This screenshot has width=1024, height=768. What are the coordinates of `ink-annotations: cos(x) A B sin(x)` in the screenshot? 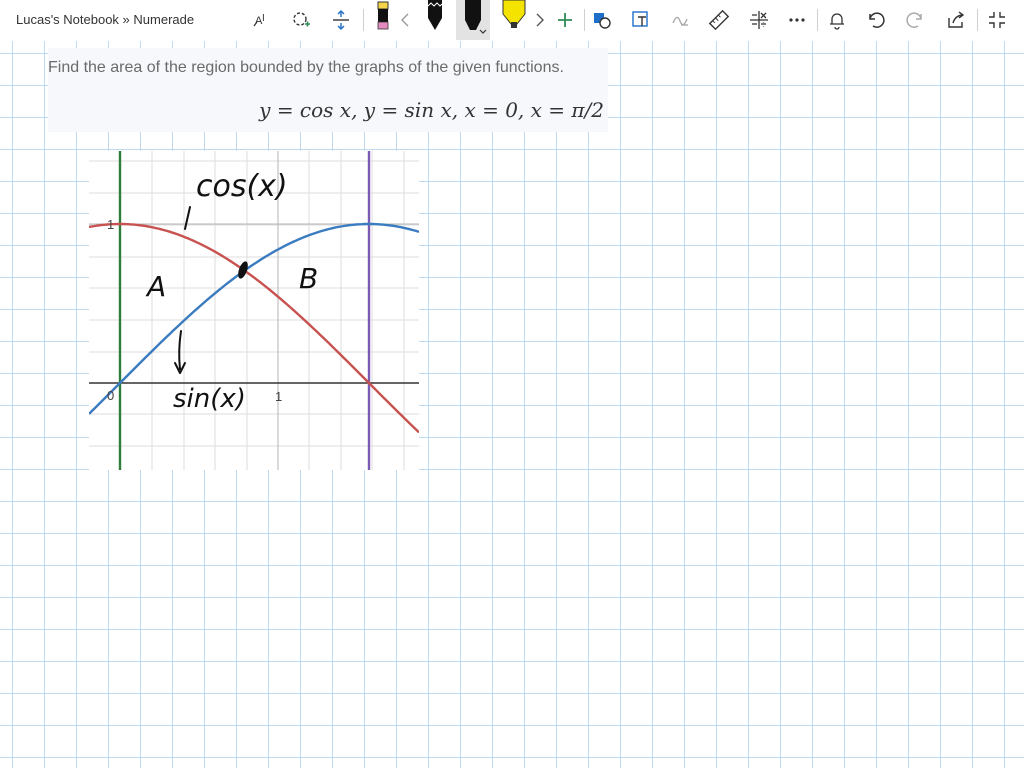 It's located at (231, 291).